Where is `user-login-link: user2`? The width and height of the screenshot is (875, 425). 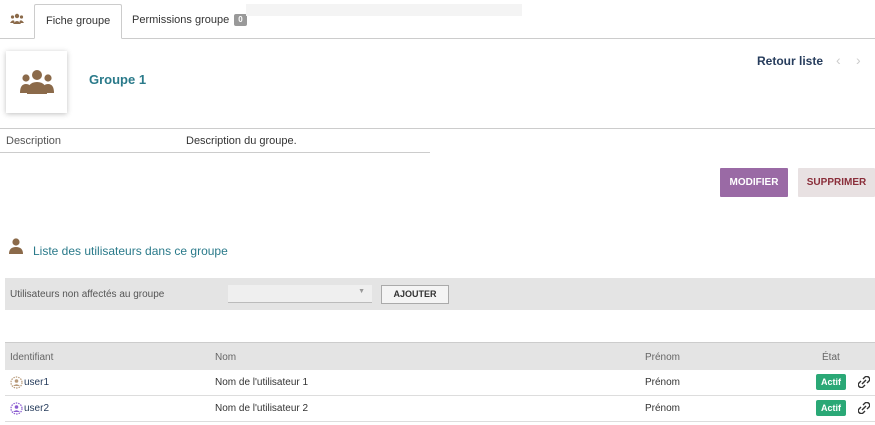 user-login-link: user2 is located at coordinates (36, 408).